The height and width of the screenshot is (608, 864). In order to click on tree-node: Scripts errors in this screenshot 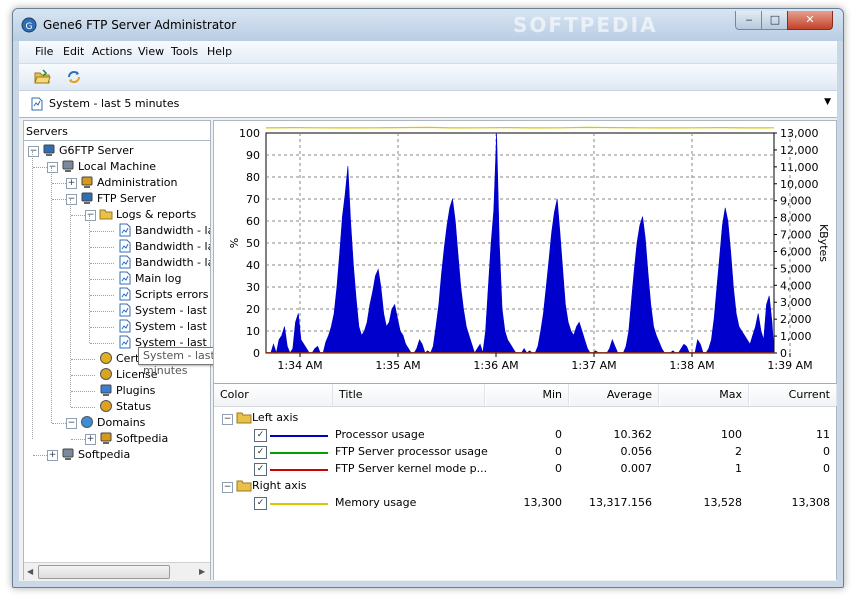, I will do `click(163, 295)`.